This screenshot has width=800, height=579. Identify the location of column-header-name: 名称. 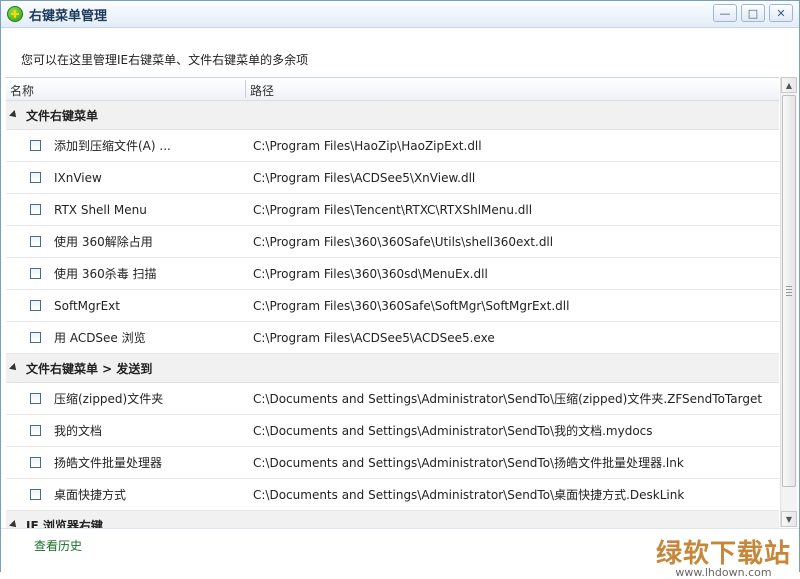
(22, 90).